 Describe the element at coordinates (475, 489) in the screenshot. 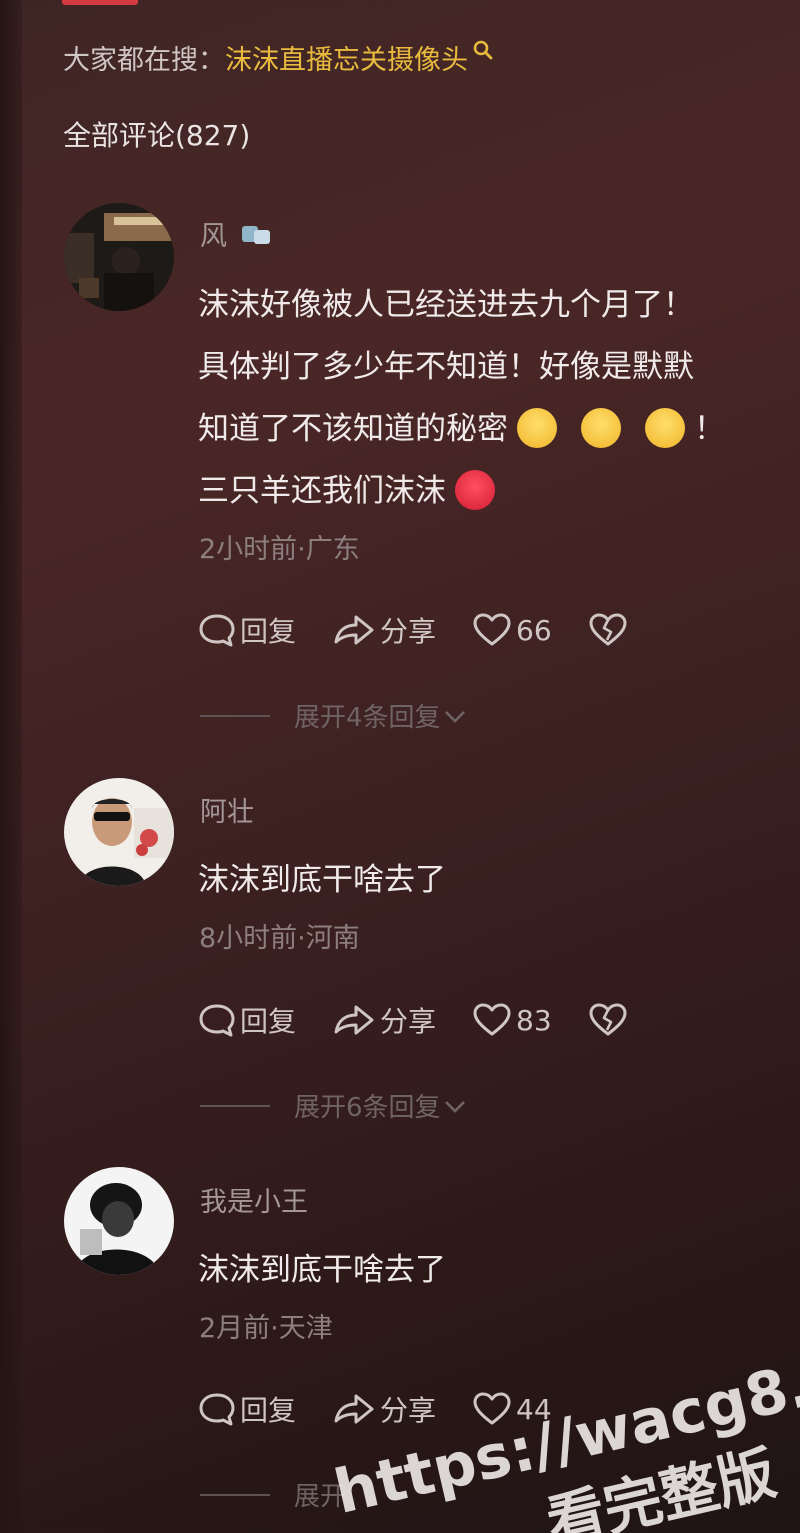

I see `angry-face-emoji` at that location.